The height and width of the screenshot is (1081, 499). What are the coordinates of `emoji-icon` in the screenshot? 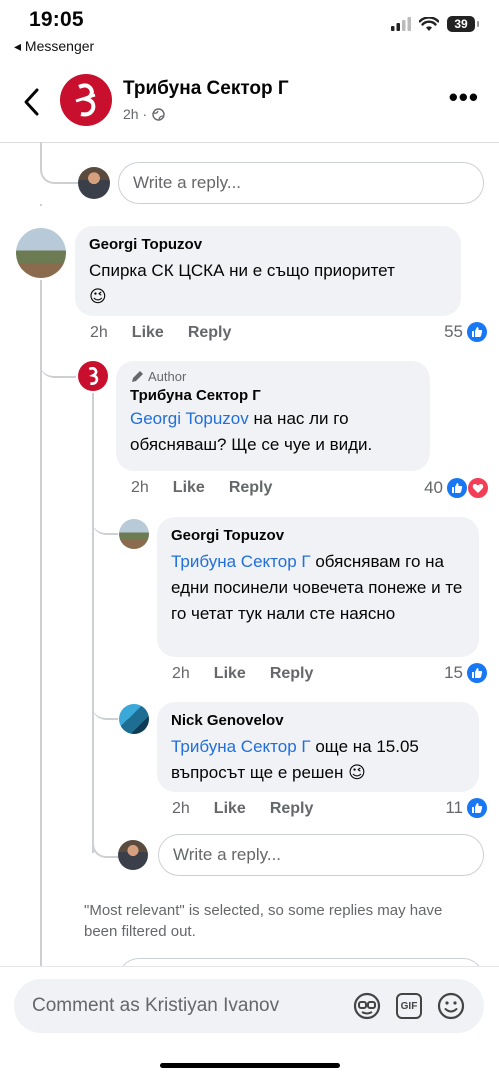 It's located at (451, 1006).